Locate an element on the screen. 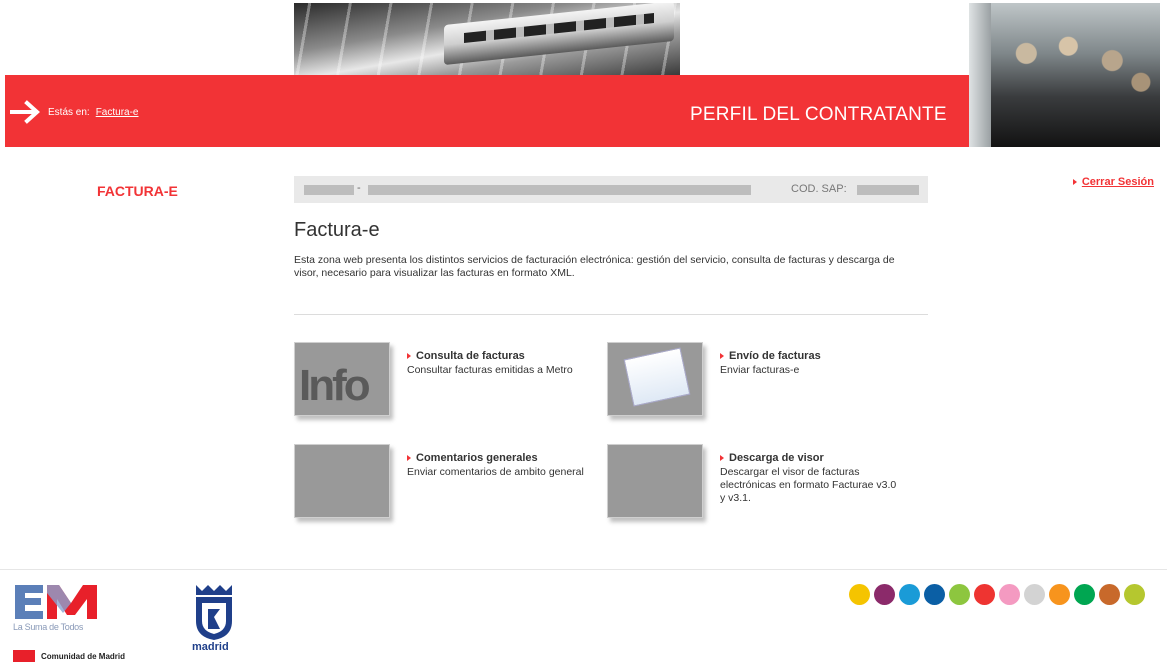  service-link: Envío de facturas is located at coordinates (770, 356).